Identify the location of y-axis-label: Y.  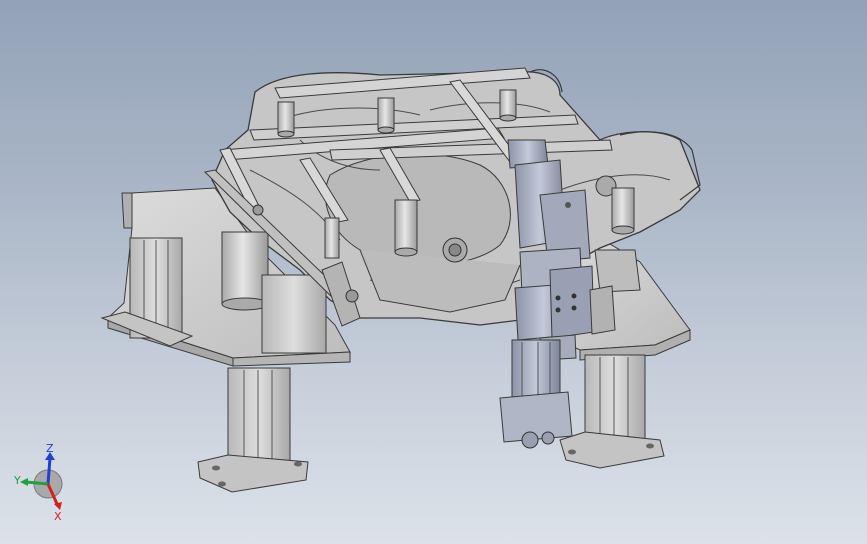
(17, 480).